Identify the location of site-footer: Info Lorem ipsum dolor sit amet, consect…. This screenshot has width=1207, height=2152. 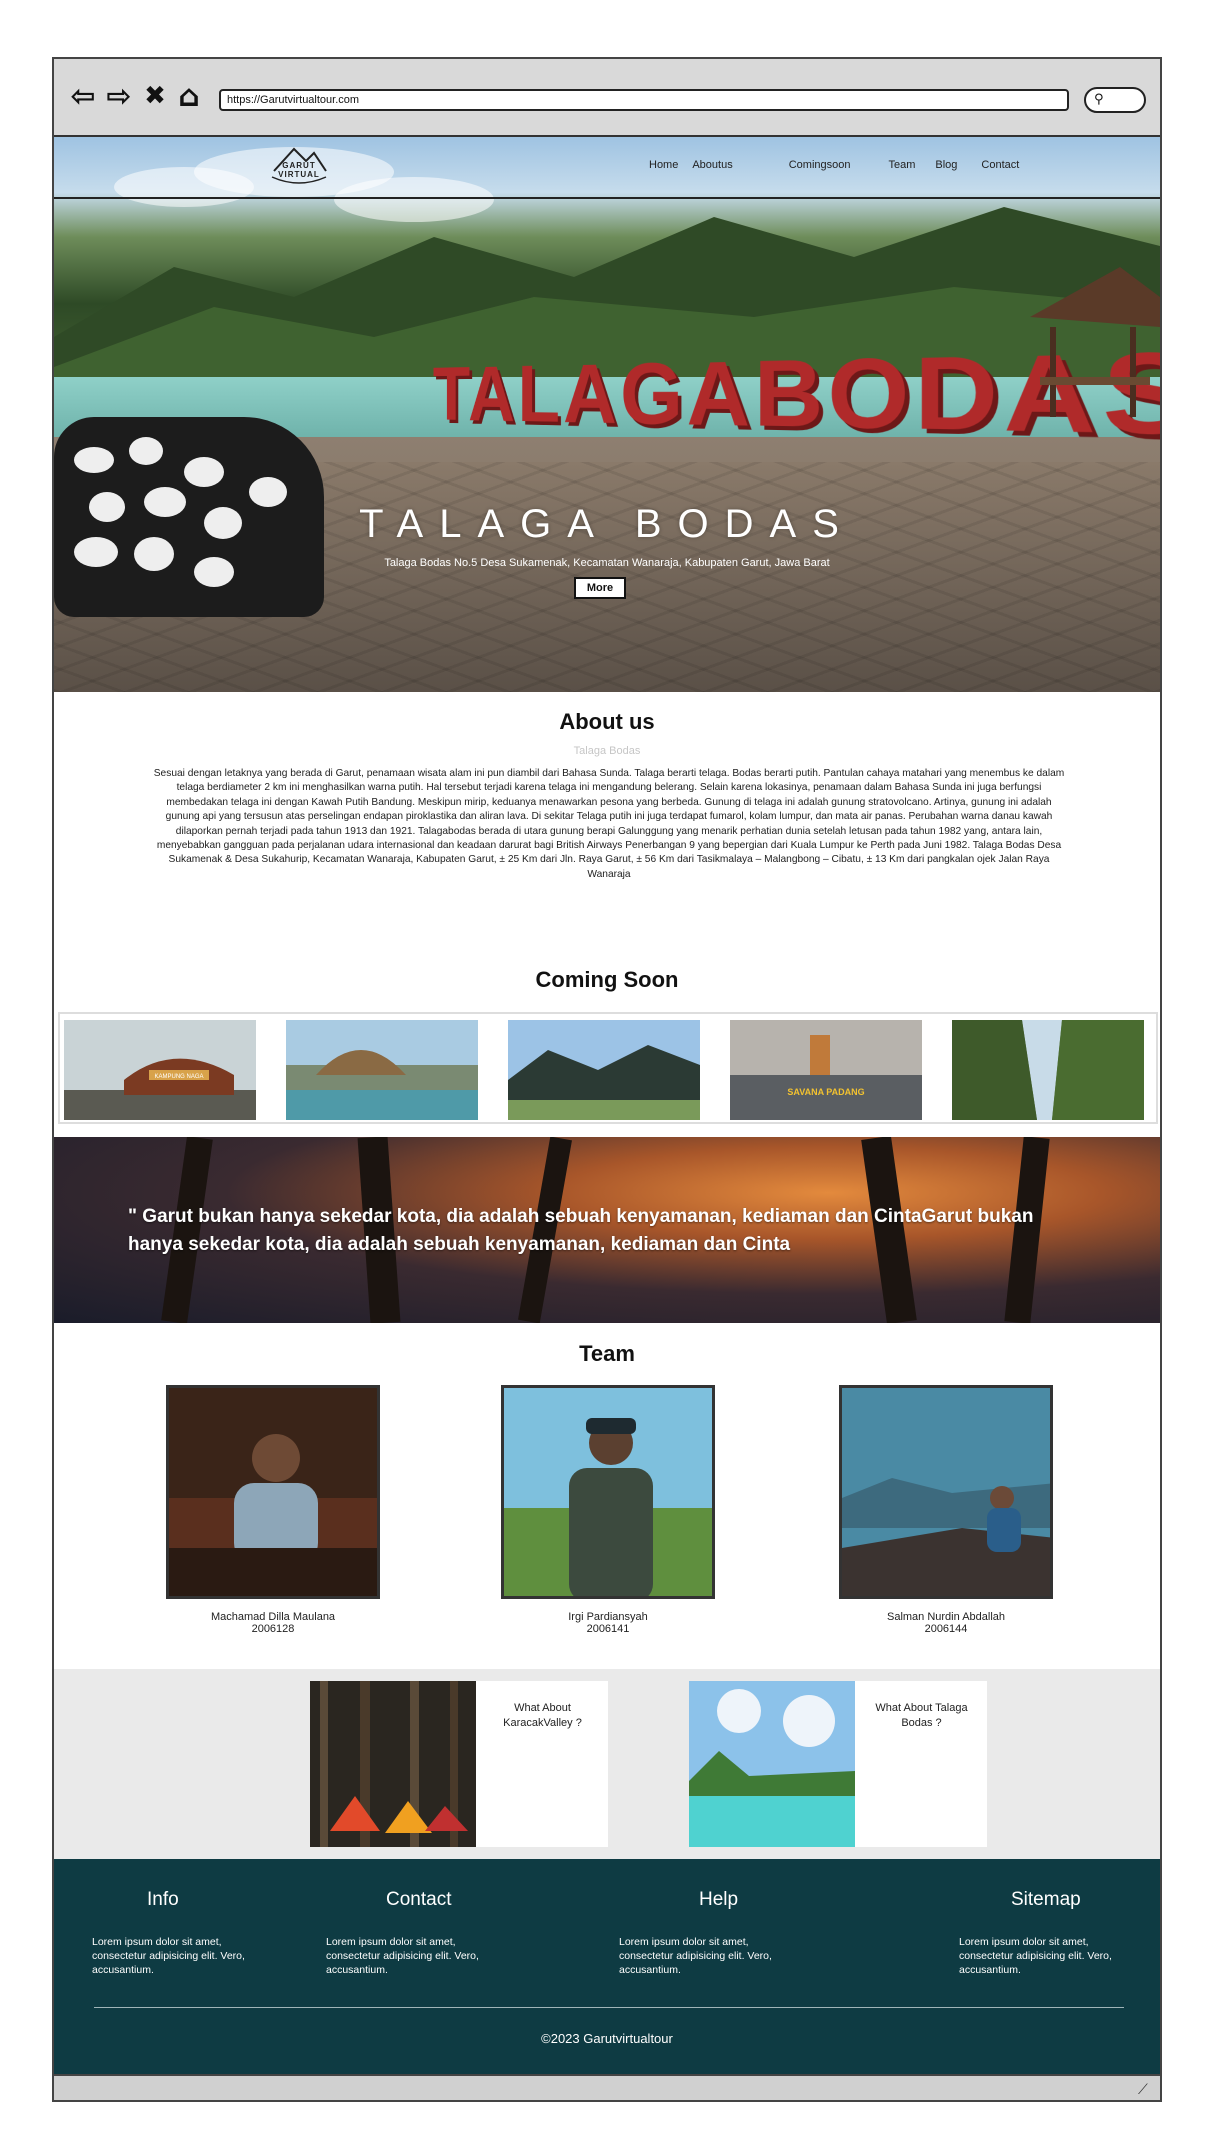
(607, 1966).